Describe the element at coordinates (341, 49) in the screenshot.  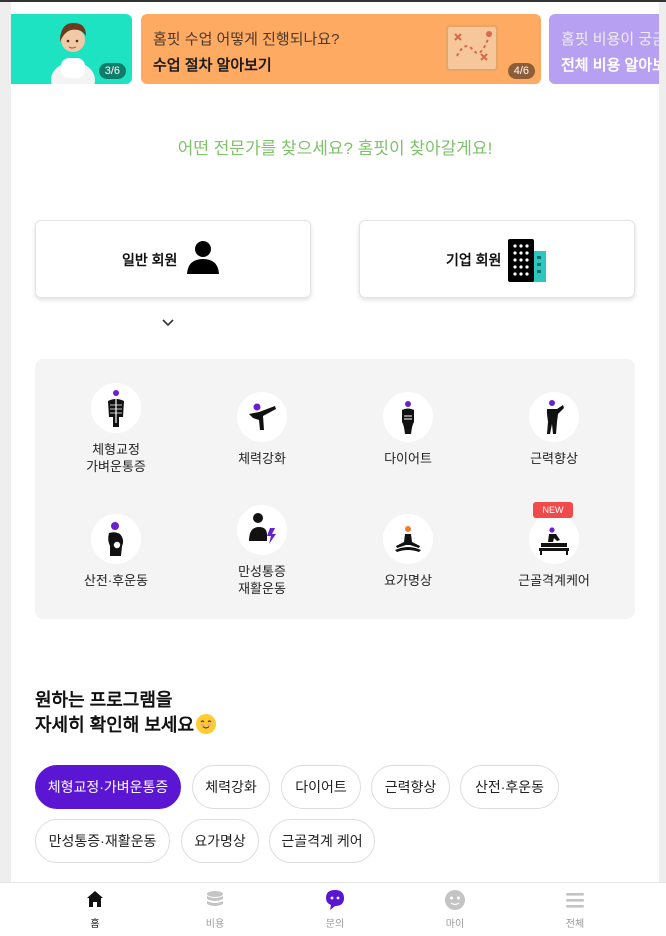
I see `banner-slide-4: 홈핏 수업 어떻게 진행되나요? 수업 절차 알아보기 4/6` at that location.